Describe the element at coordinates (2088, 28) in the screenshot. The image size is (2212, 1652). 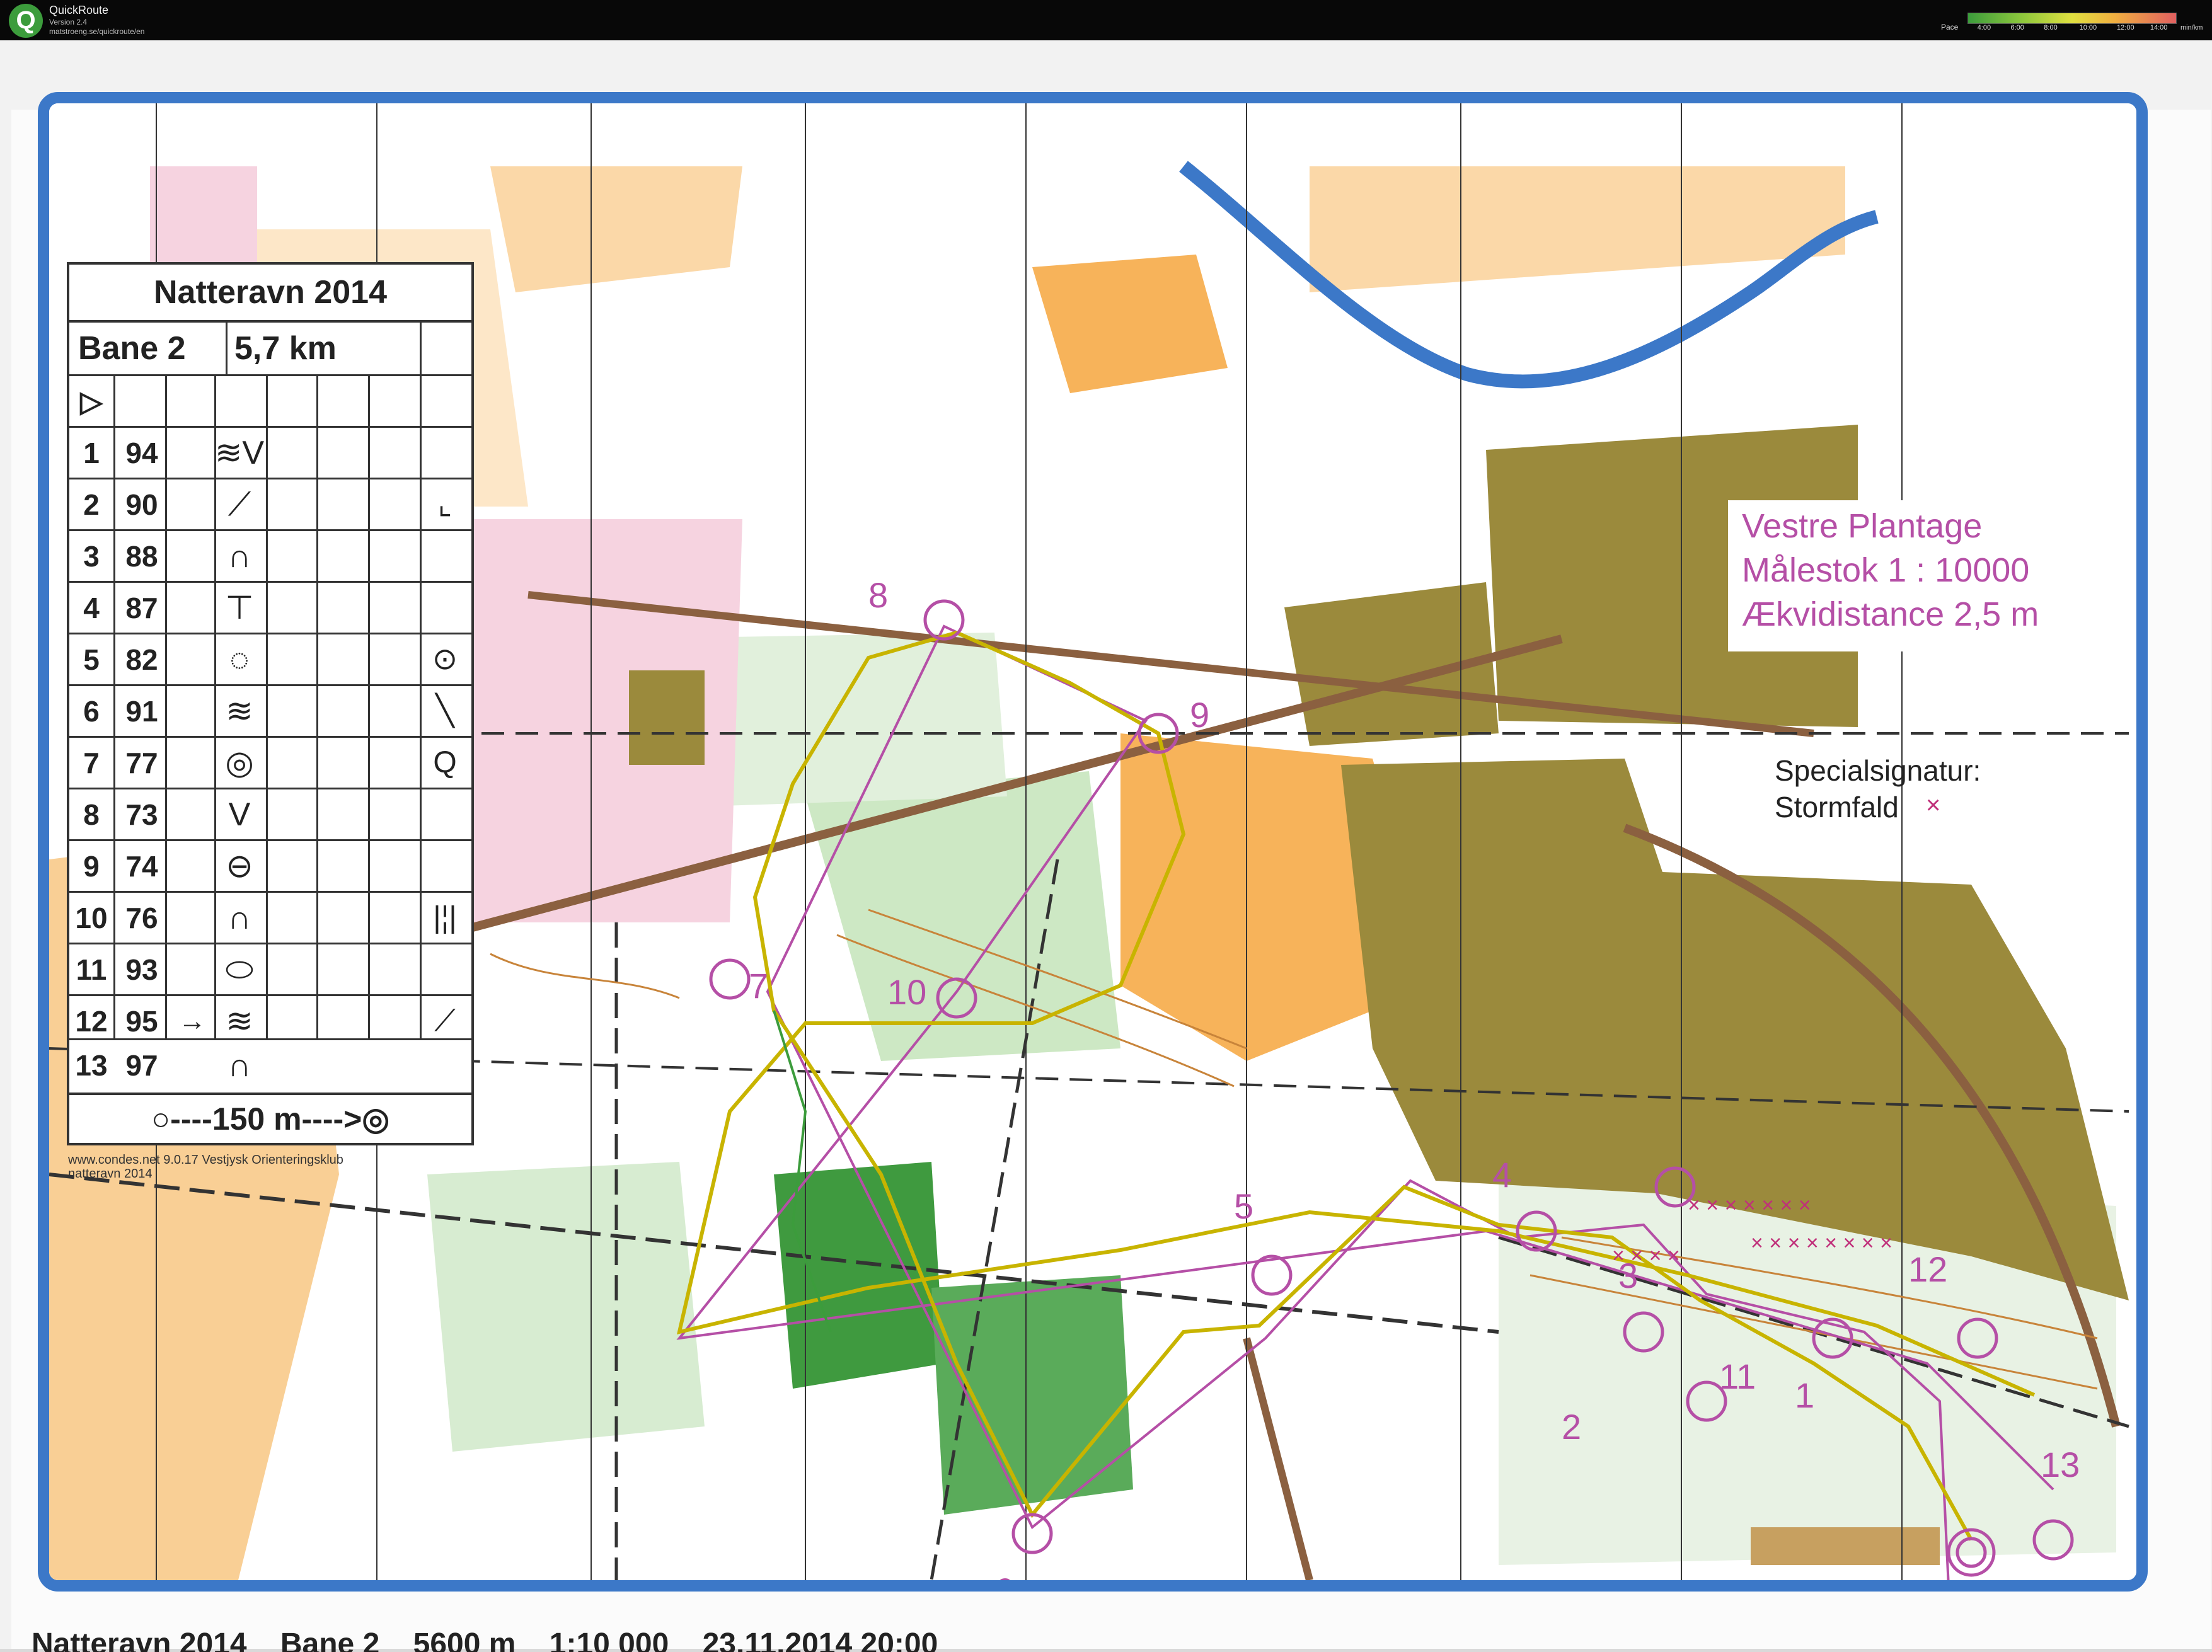
I see `legend-tick: 10:00` at that location.